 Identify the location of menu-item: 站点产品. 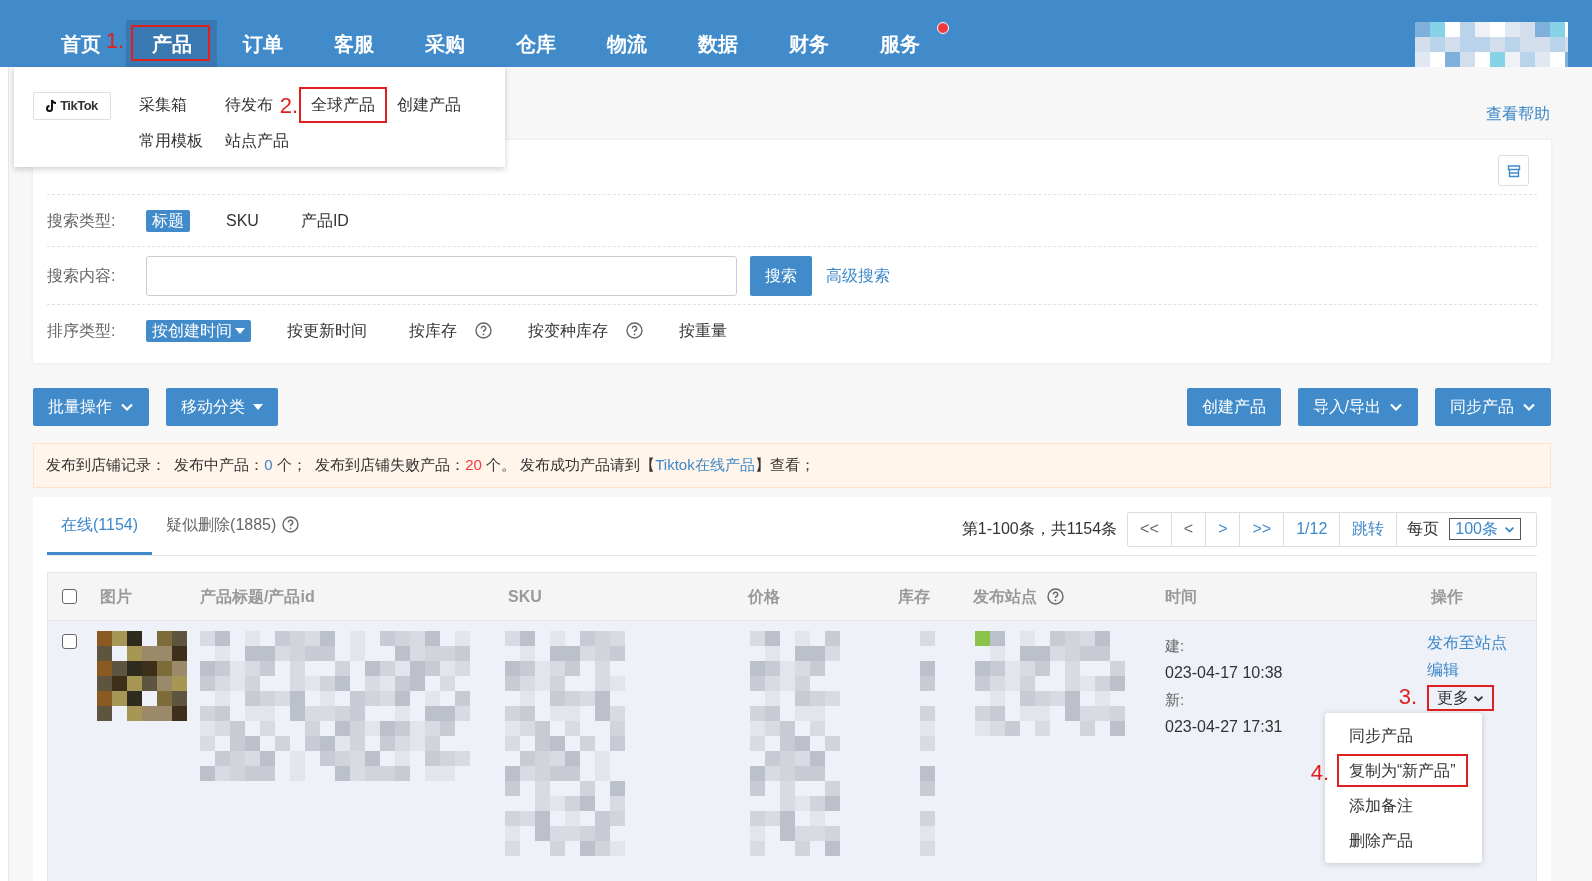
(257, 141).